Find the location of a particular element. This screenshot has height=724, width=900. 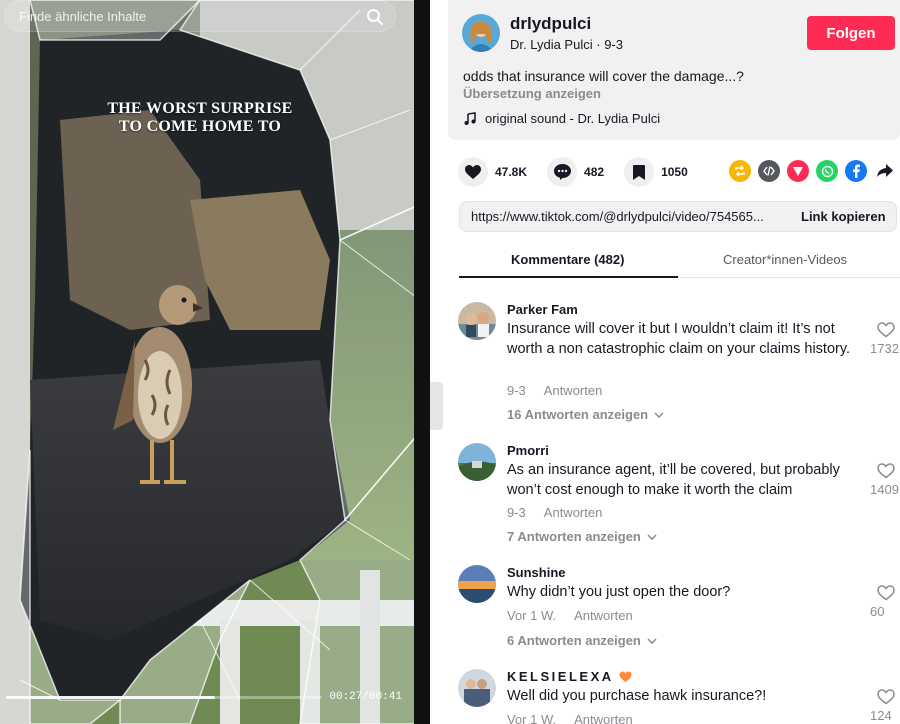

send-icon is located at coordinates (798, 171).